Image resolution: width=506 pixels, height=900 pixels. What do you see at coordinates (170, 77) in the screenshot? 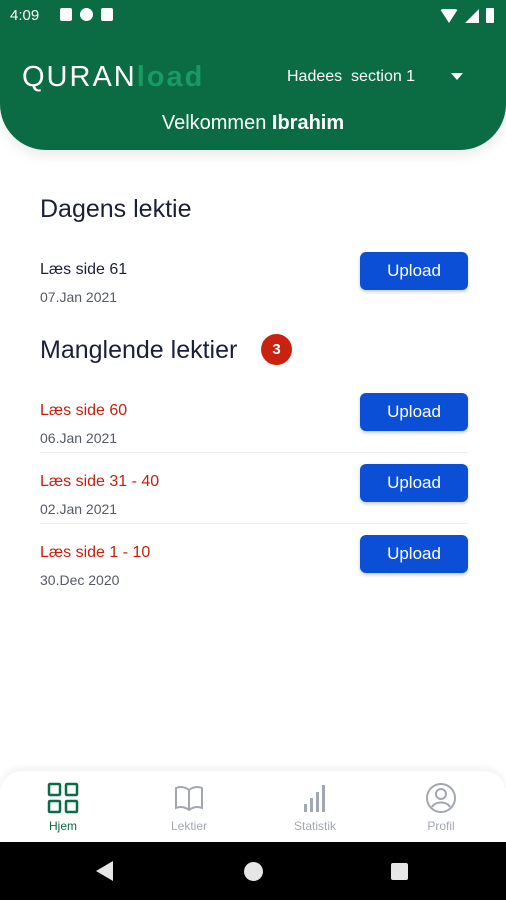
I see `logo-text-load: load` at bounding box center [170, 77].